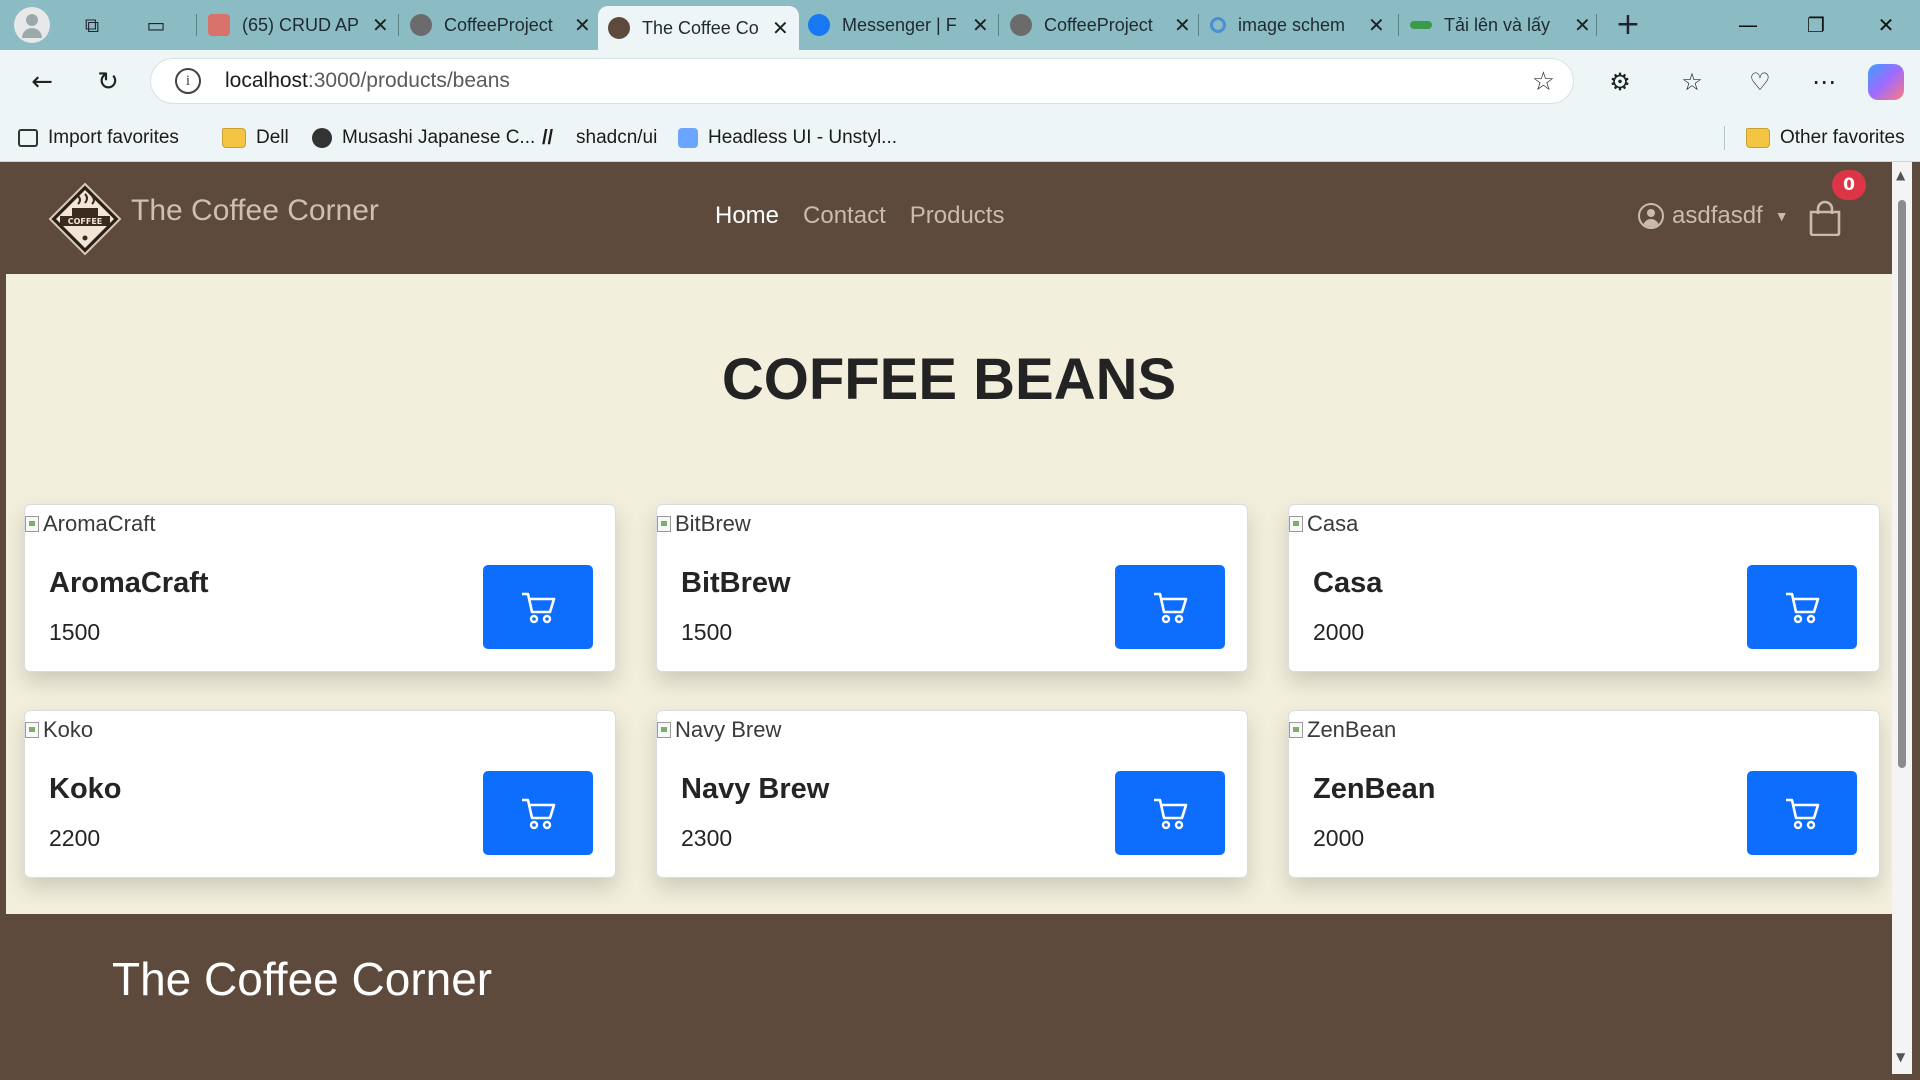 This screenshot has height=1080, width=1920. I want to click on tab-image-schema: image schem ✕, so click(1297, 25).